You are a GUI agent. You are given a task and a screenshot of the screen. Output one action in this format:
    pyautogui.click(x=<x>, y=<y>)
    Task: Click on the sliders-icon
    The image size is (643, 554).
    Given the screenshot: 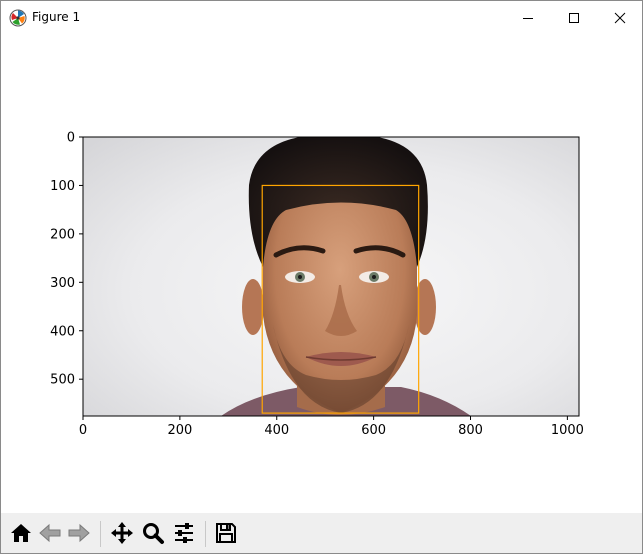 What is the action you would take?
    pyautogui.click(x=184, y=533)
    